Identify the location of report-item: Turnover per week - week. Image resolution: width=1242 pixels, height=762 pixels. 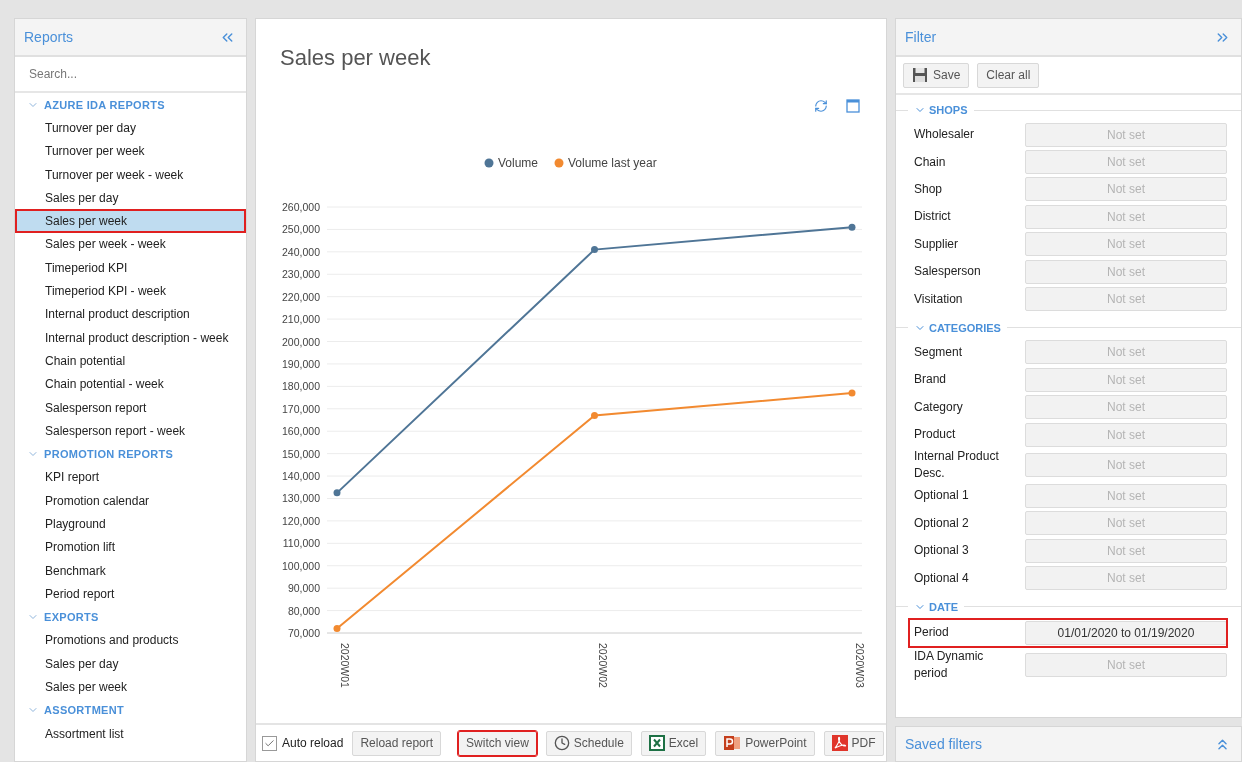
(130, 174).